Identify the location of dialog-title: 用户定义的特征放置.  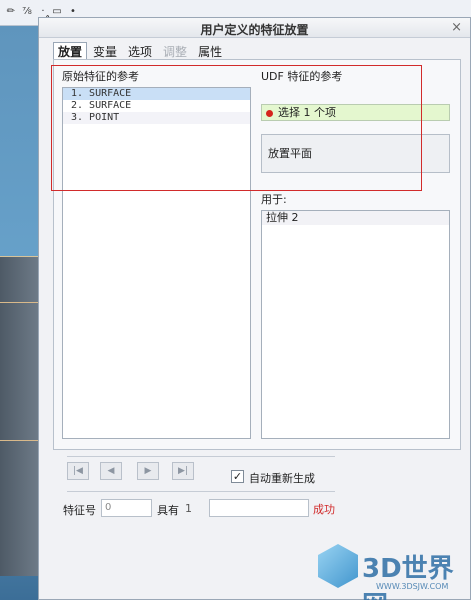
(254, 30).